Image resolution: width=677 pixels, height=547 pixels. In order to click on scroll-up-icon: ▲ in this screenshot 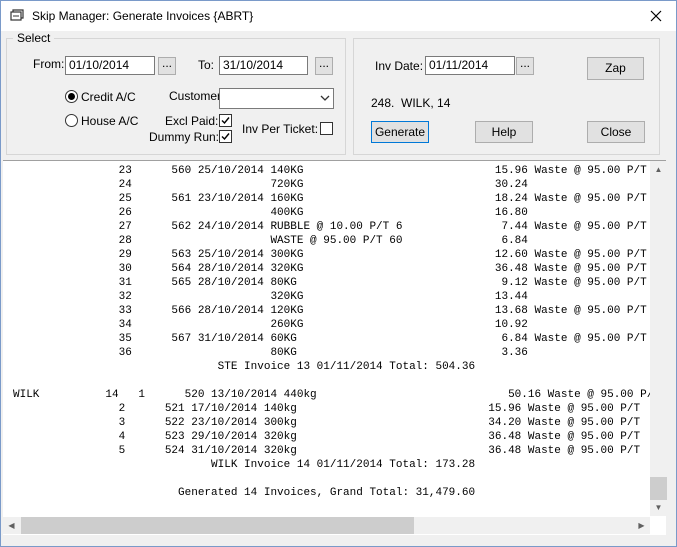, I will do `click(658, 169)`.